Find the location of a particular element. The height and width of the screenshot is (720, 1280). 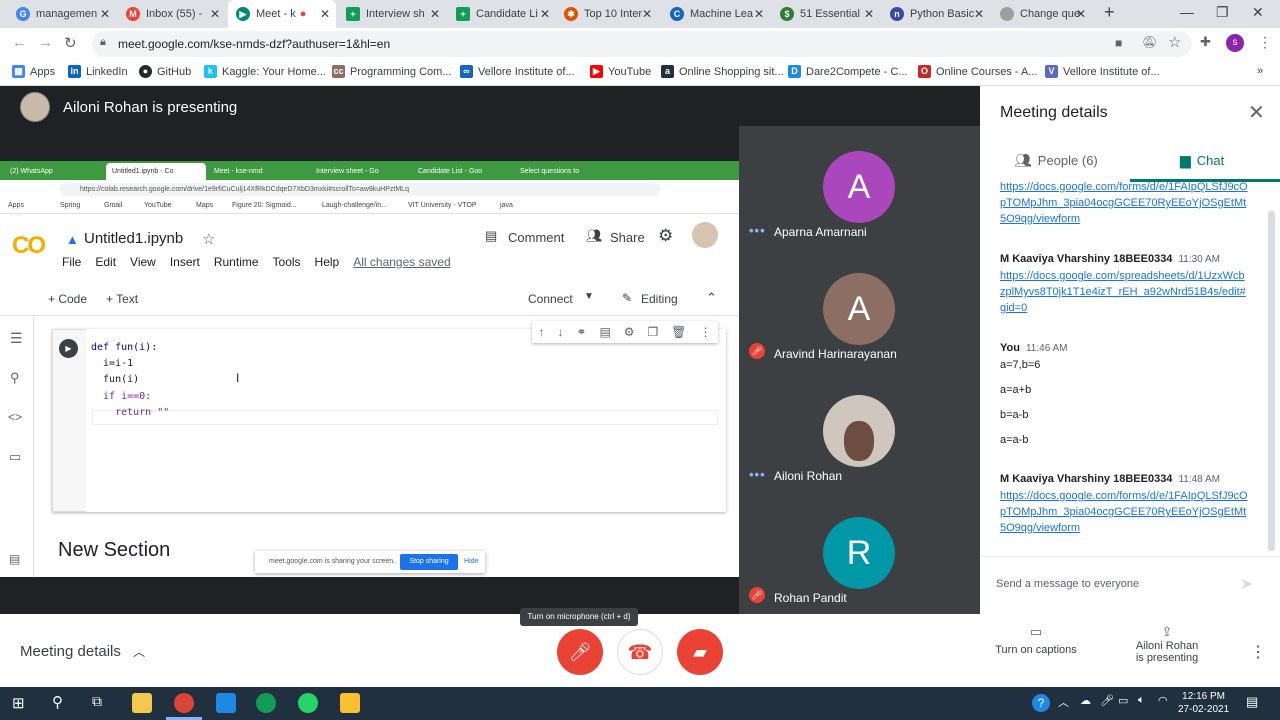

microphone-icon: 🎤︎ is located at coordinates (1107, 700).